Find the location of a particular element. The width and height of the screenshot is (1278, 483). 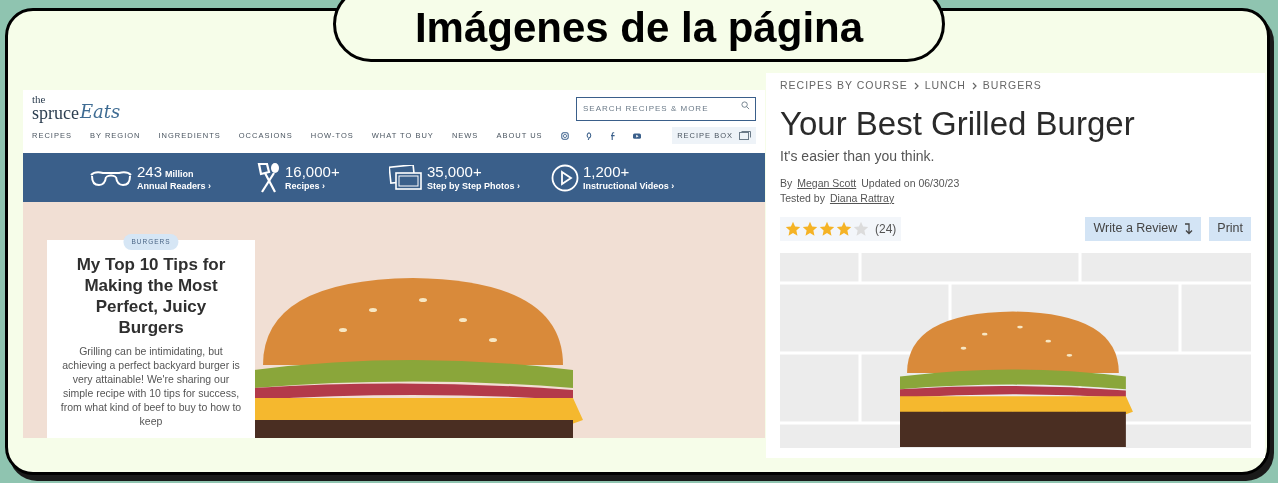

photos-icon is located at coordinates (406, 177).